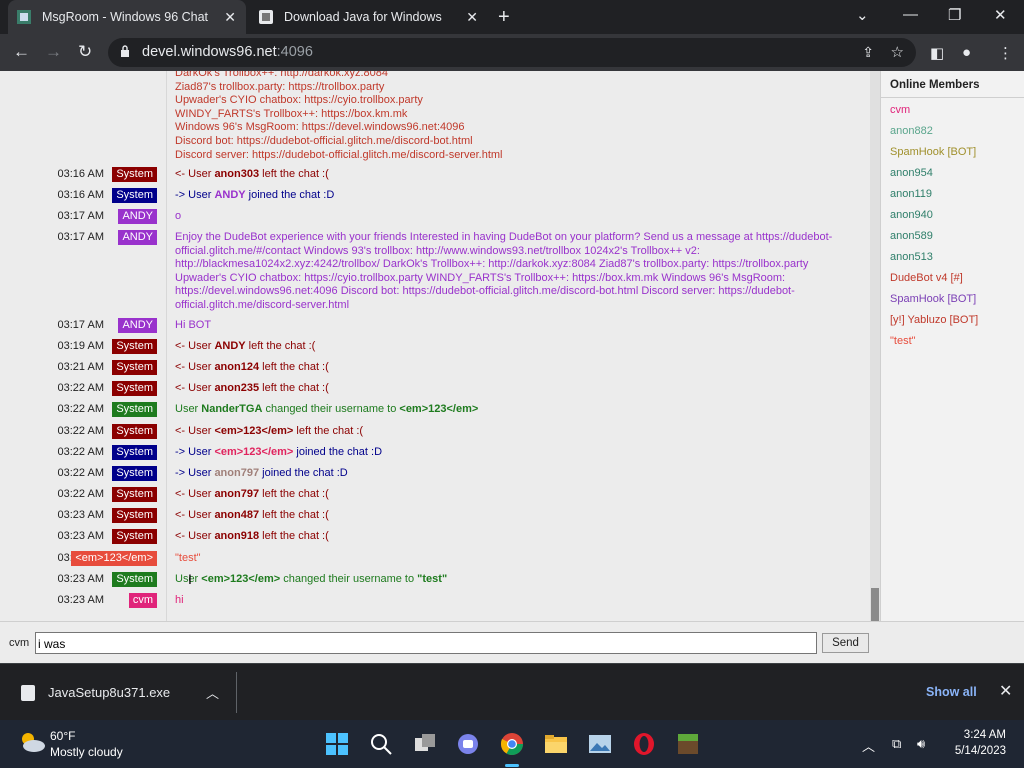 The height and width of the screenshot is (768, 1024). Describe the element at coordinates (952, 110) in the screenshot. I see `member-item: cvm` at that location.